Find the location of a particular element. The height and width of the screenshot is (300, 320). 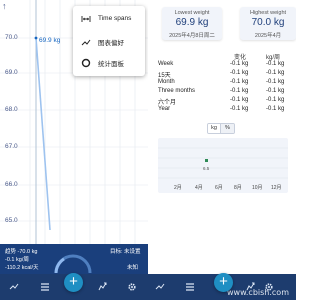

menu-item-time-spans: Time spans is located at coordinates (109, 18).